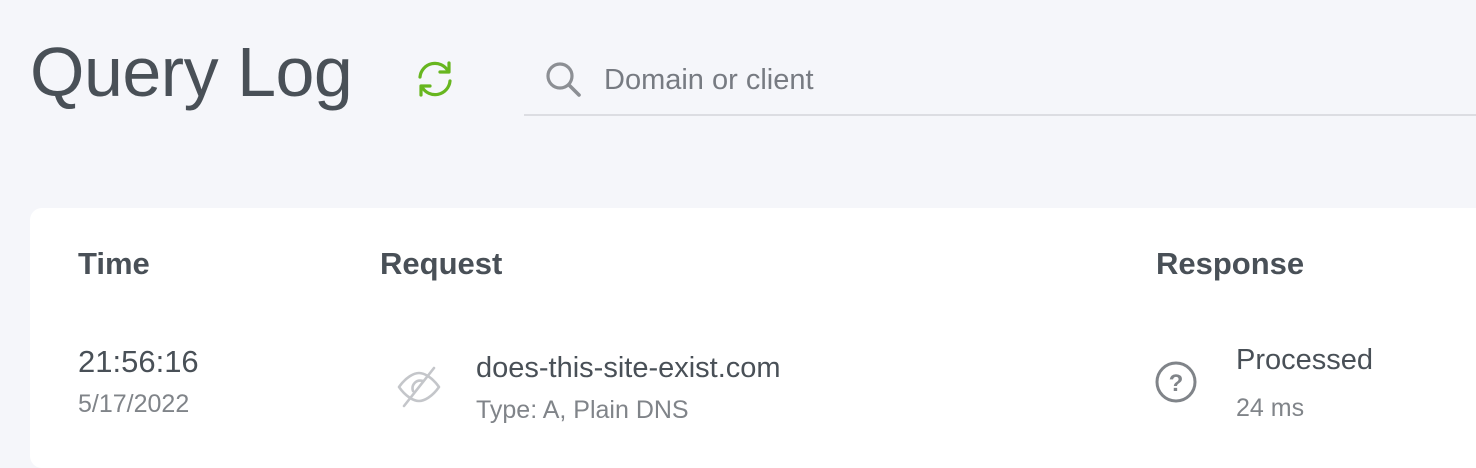  What do you see at coordinates (114, 264) in the screenshot?
I see `column-header-time: Time` at bounding box center [114, 264].